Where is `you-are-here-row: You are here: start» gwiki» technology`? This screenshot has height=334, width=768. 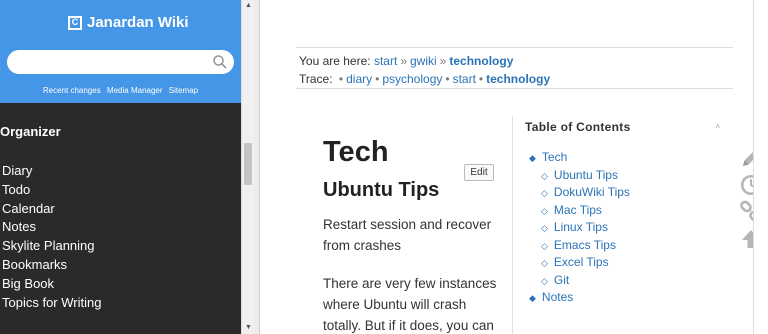 you-are-here-row: You are here: start» gwiki» technology is located at coordinates (424, 61).